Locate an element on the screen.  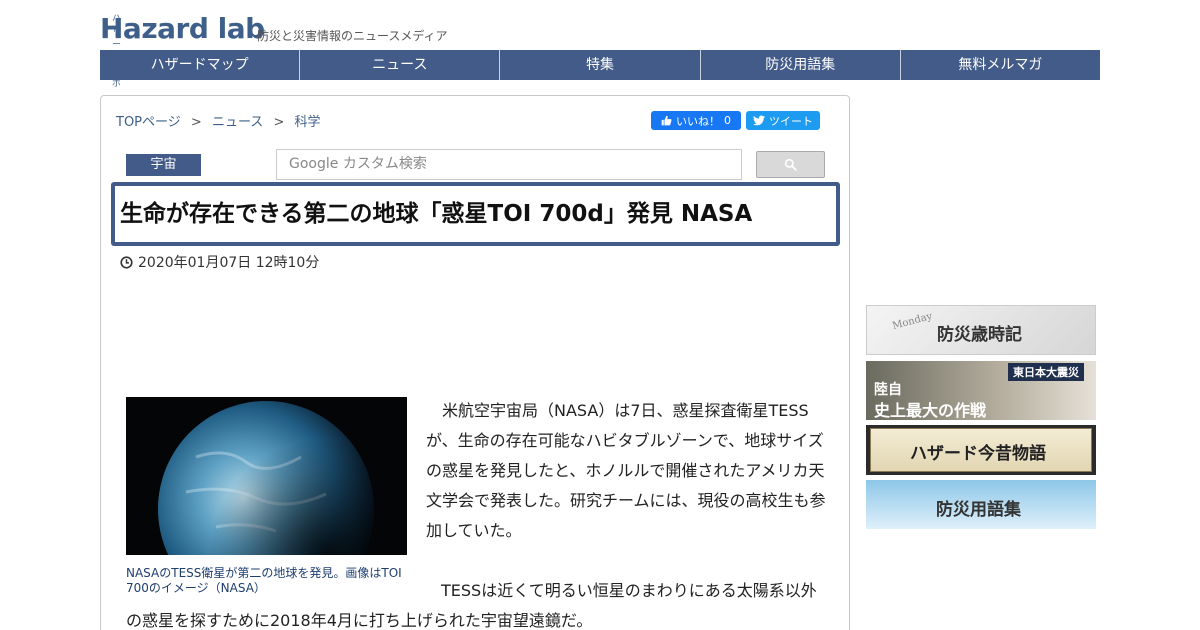
article-date: 2020年01月07日 12時10分 is located at coordinates (219, 262).